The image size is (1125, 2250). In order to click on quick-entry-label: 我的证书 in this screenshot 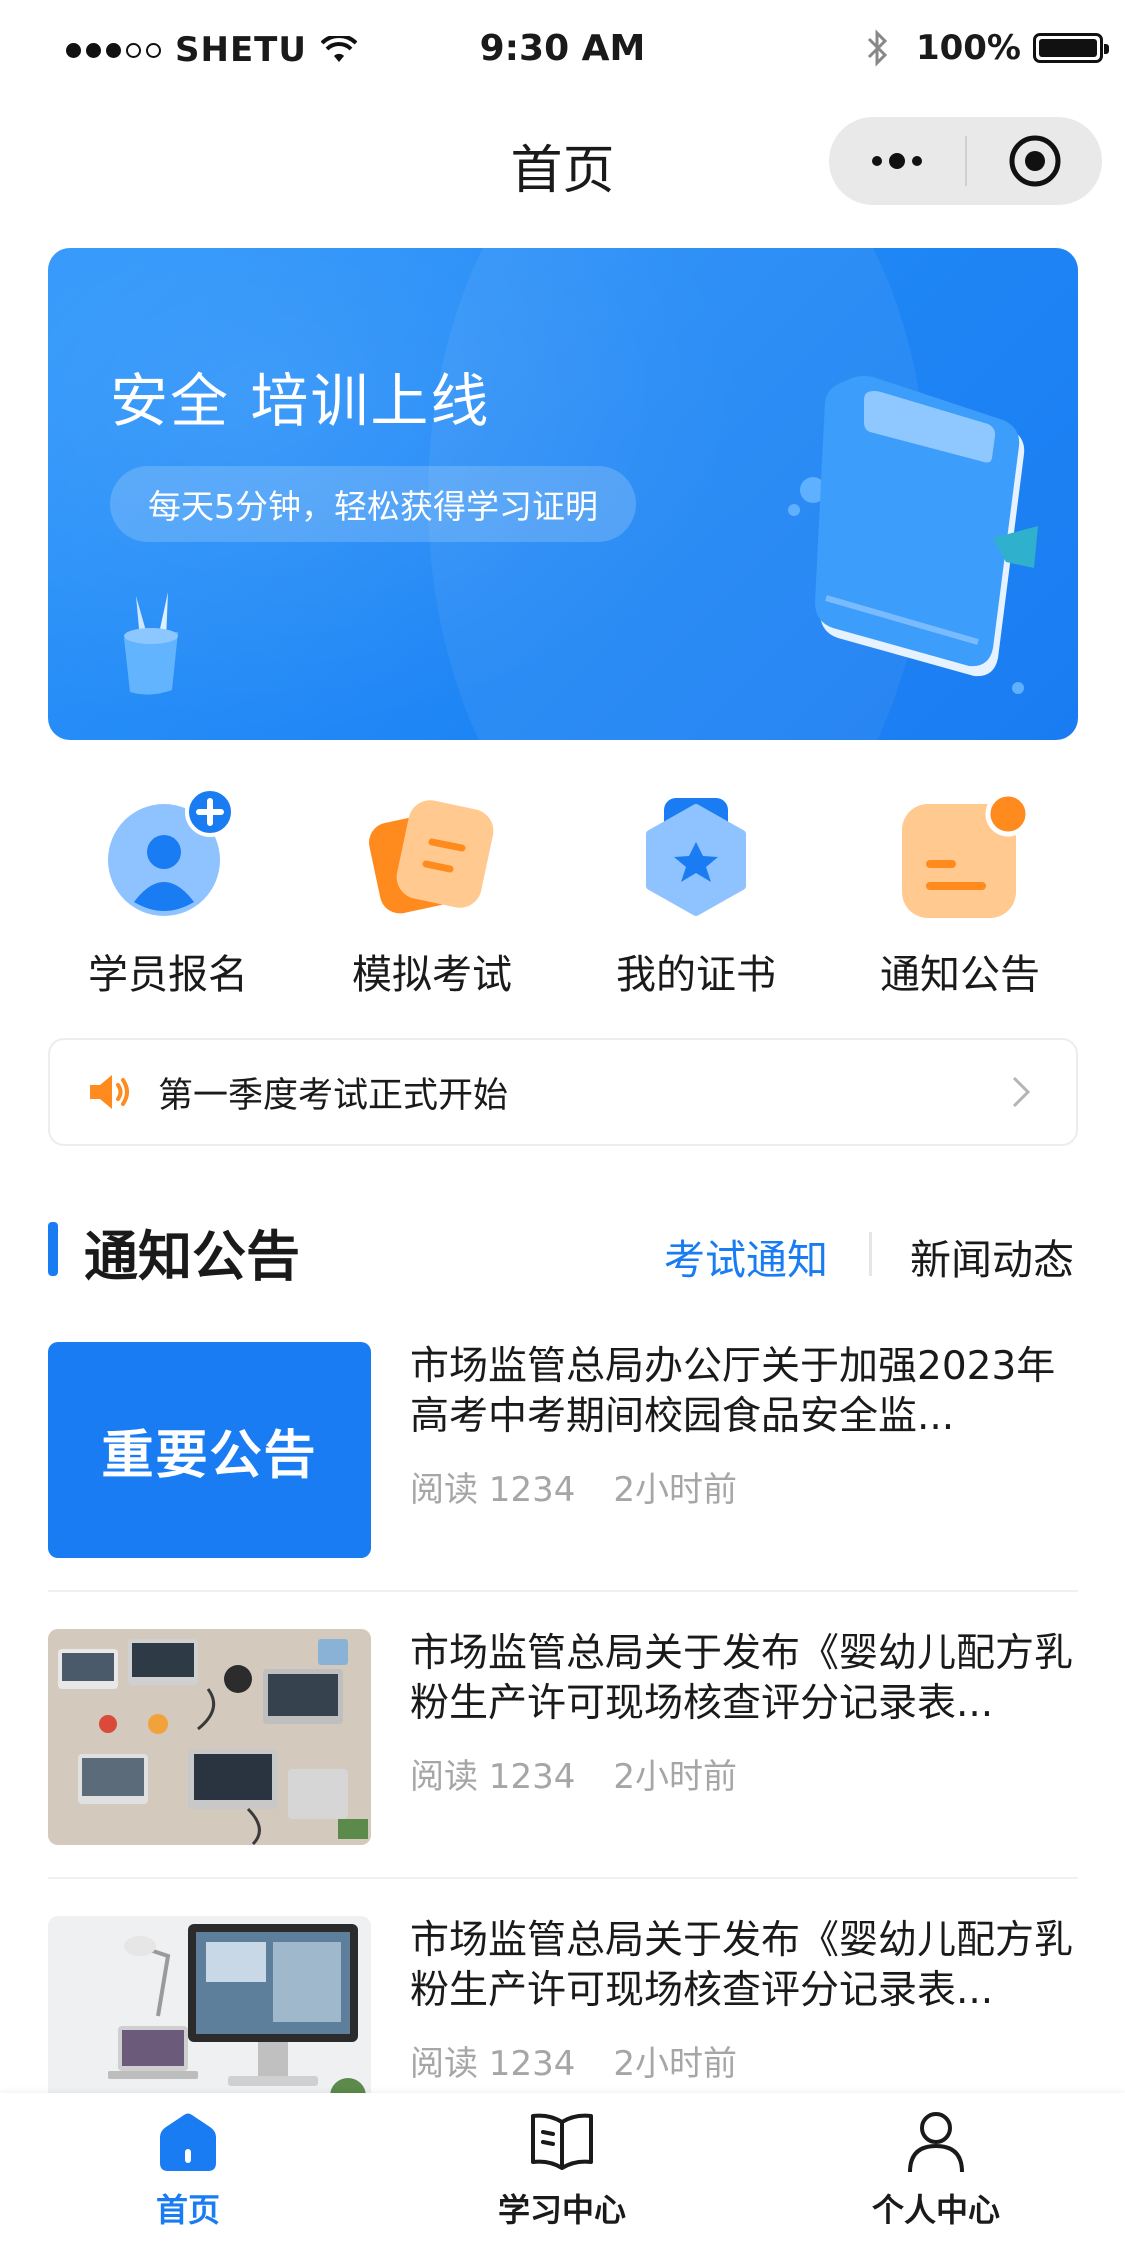, I will do `click(696, 975)`.